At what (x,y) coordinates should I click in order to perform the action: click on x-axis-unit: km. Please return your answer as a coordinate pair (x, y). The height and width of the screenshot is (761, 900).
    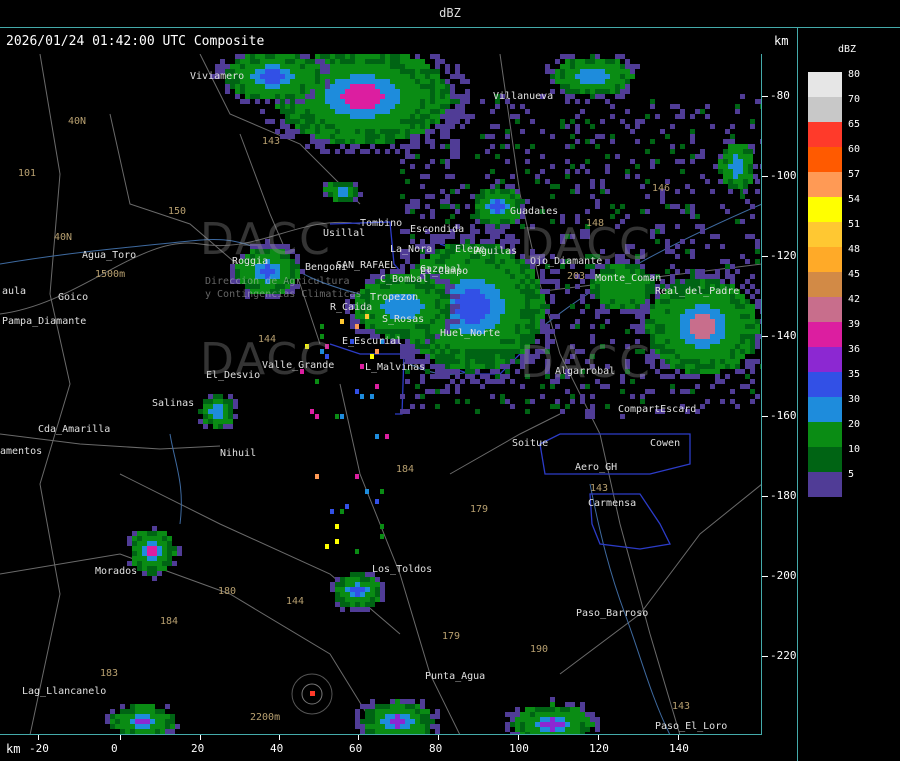
    Looking at the image, I should click on (13, 749).